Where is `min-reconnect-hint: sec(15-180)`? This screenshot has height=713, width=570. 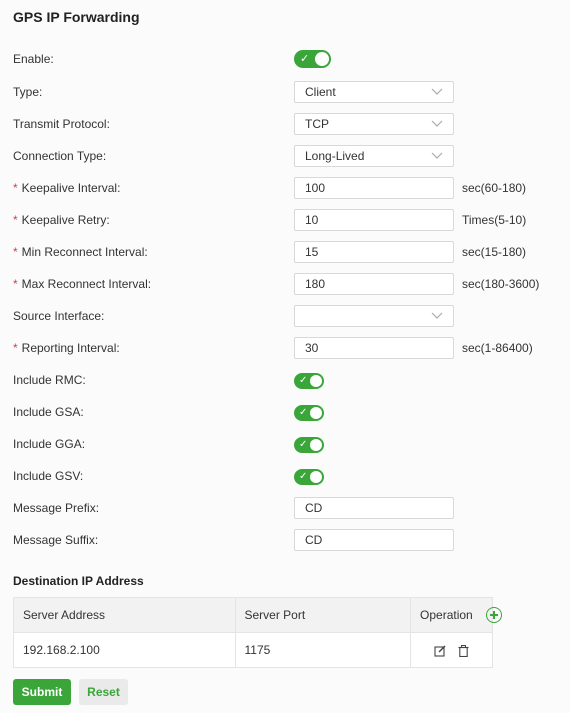
min-reconnect-hint: sec(15-180) is located at coordinates (494, 252).